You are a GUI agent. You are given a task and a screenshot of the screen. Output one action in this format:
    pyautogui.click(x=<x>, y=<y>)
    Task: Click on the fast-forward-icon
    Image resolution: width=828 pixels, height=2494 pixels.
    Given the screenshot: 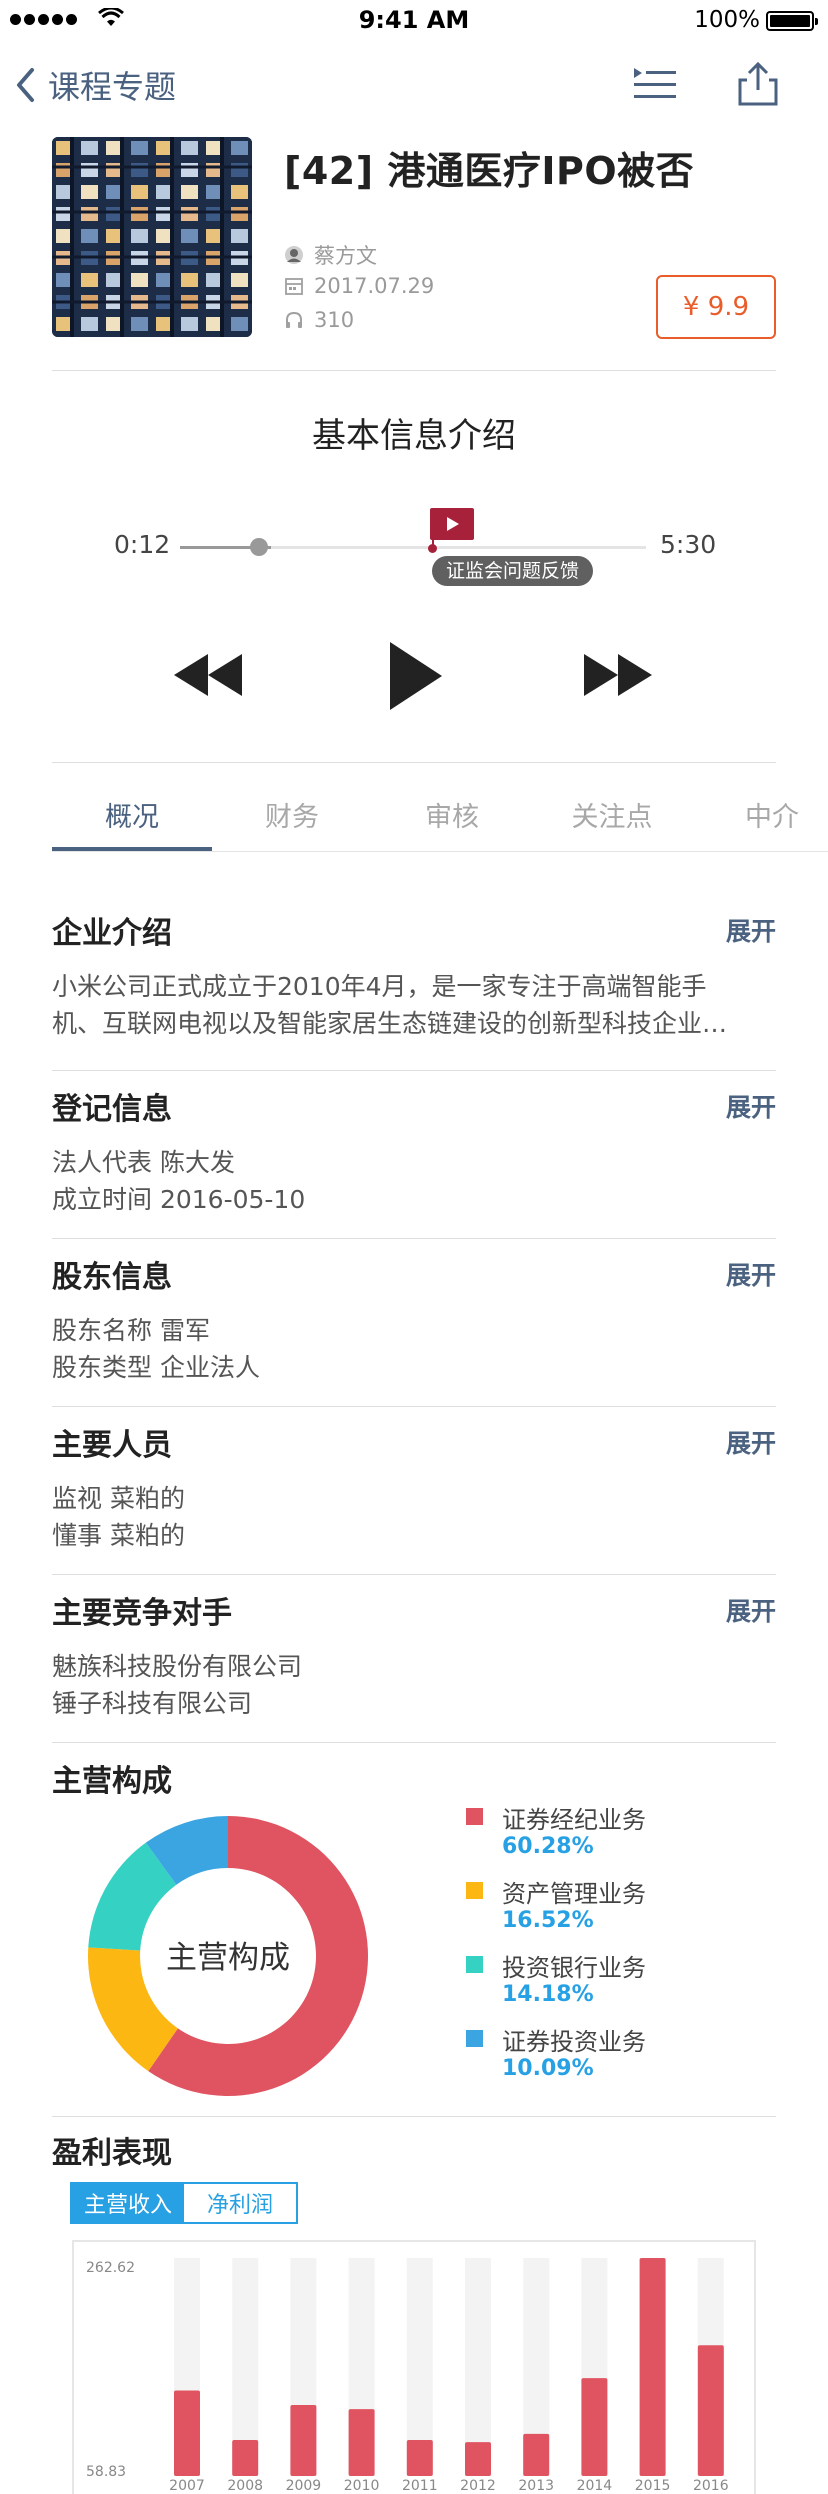 What is the action you would take?
    pyautogui.click(x=620, y=675)
    